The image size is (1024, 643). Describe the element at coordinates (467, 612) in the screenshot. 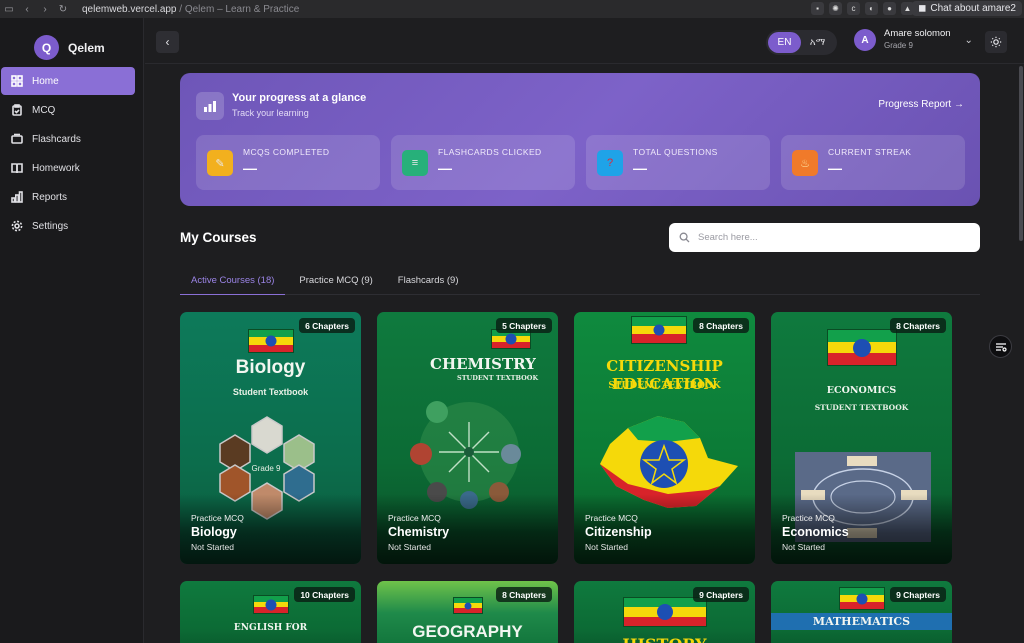

I see `course-card-geography: 8 Chapters GEOGRAPHY` at that location.